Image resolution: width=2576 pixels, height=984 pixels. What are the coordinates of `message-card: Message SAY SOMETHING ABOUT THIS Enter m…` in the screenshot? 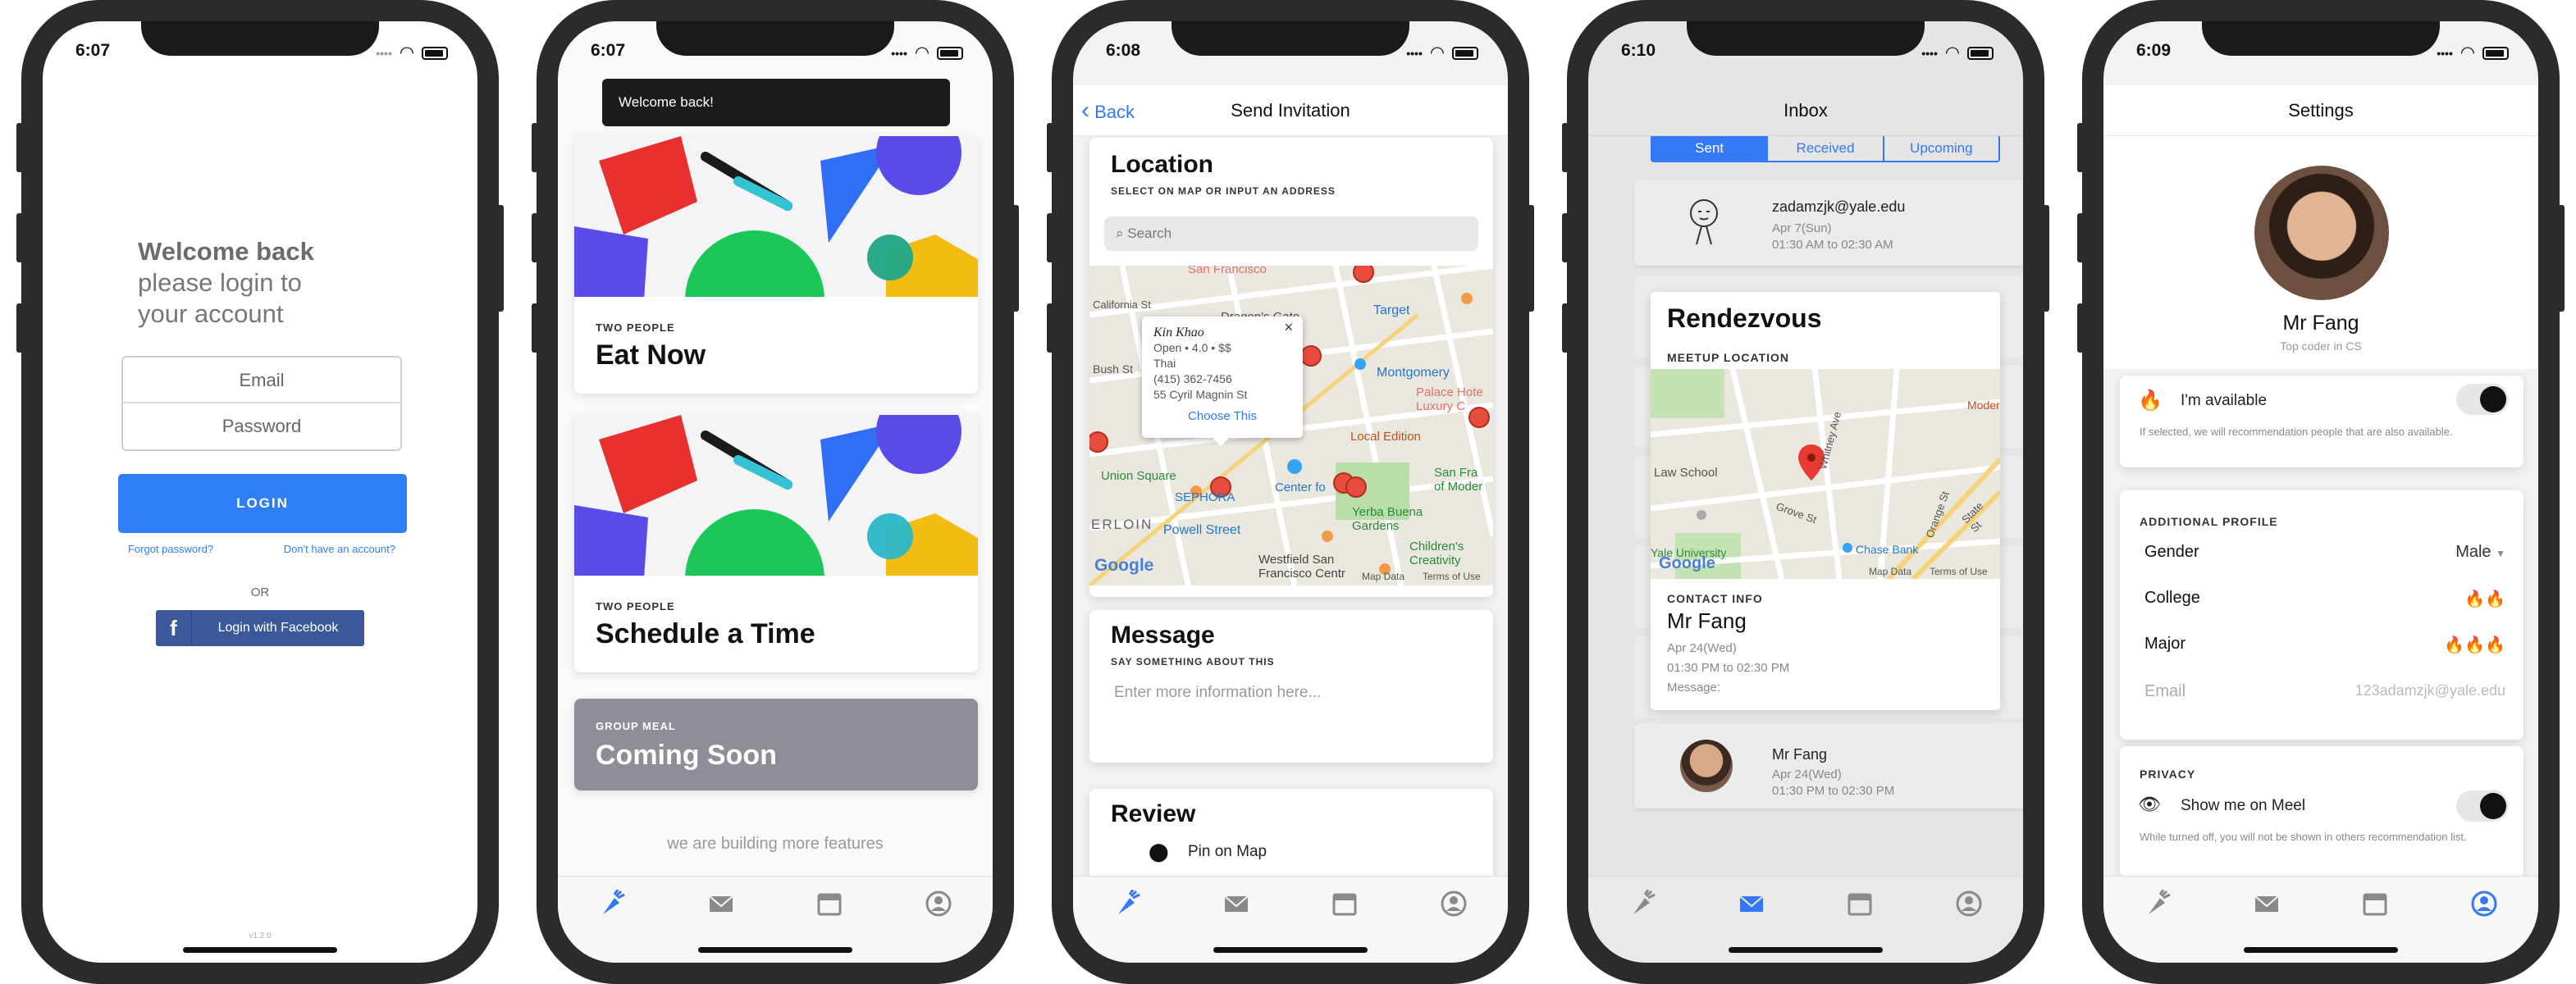 It's located at (1291, 686).